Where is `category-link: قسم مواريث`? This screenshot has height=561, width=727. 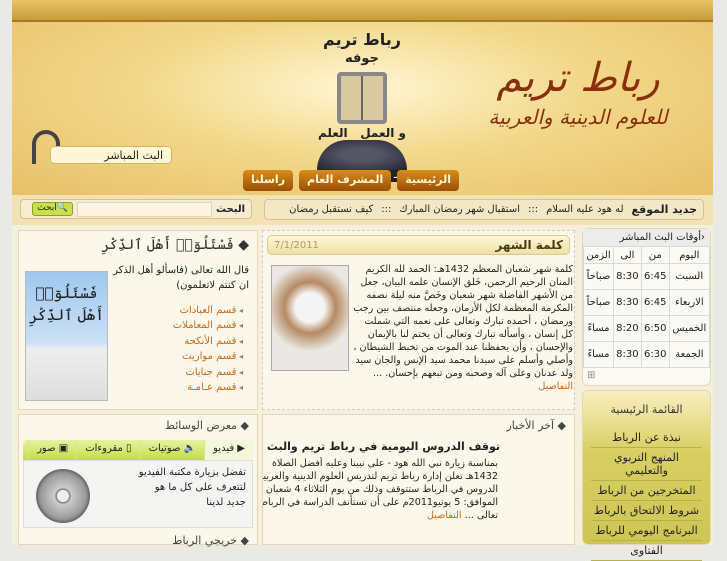
category-link: قسم مواريث is located at coordinates (209, 356).